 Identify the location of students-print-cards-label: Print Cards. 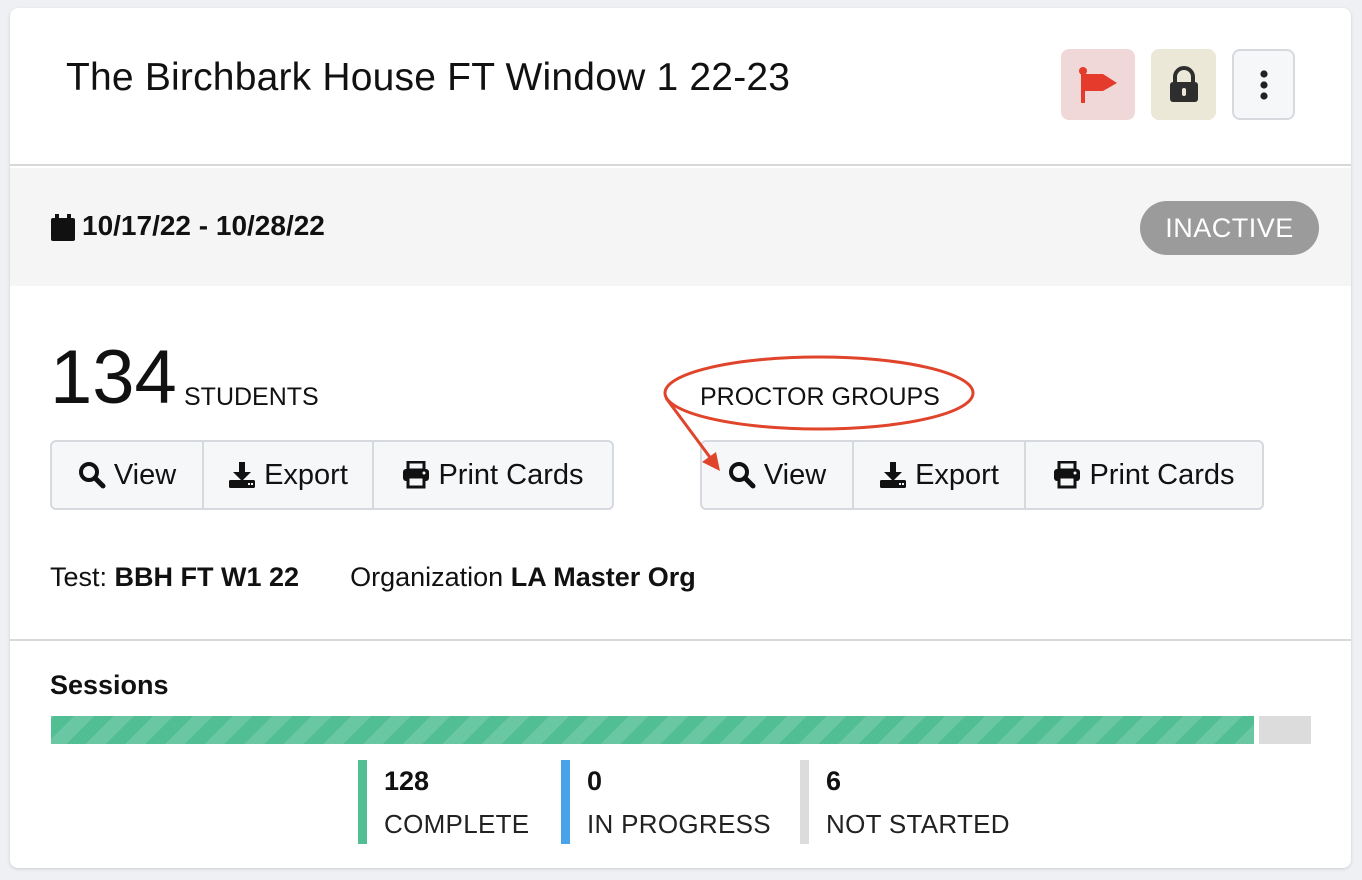
(511, 474).